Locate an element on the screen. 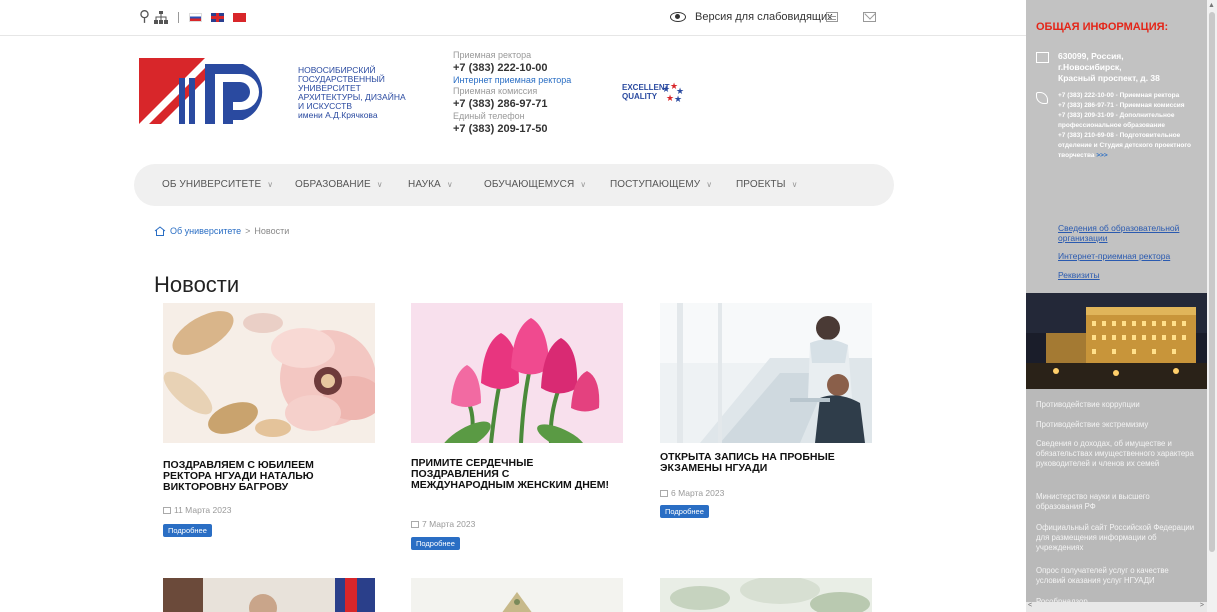 Image resolution: width=1217 pixels, height=612 pixels. rector-online-link: Интернет приемная ректора is located at coordinates (512, 80).